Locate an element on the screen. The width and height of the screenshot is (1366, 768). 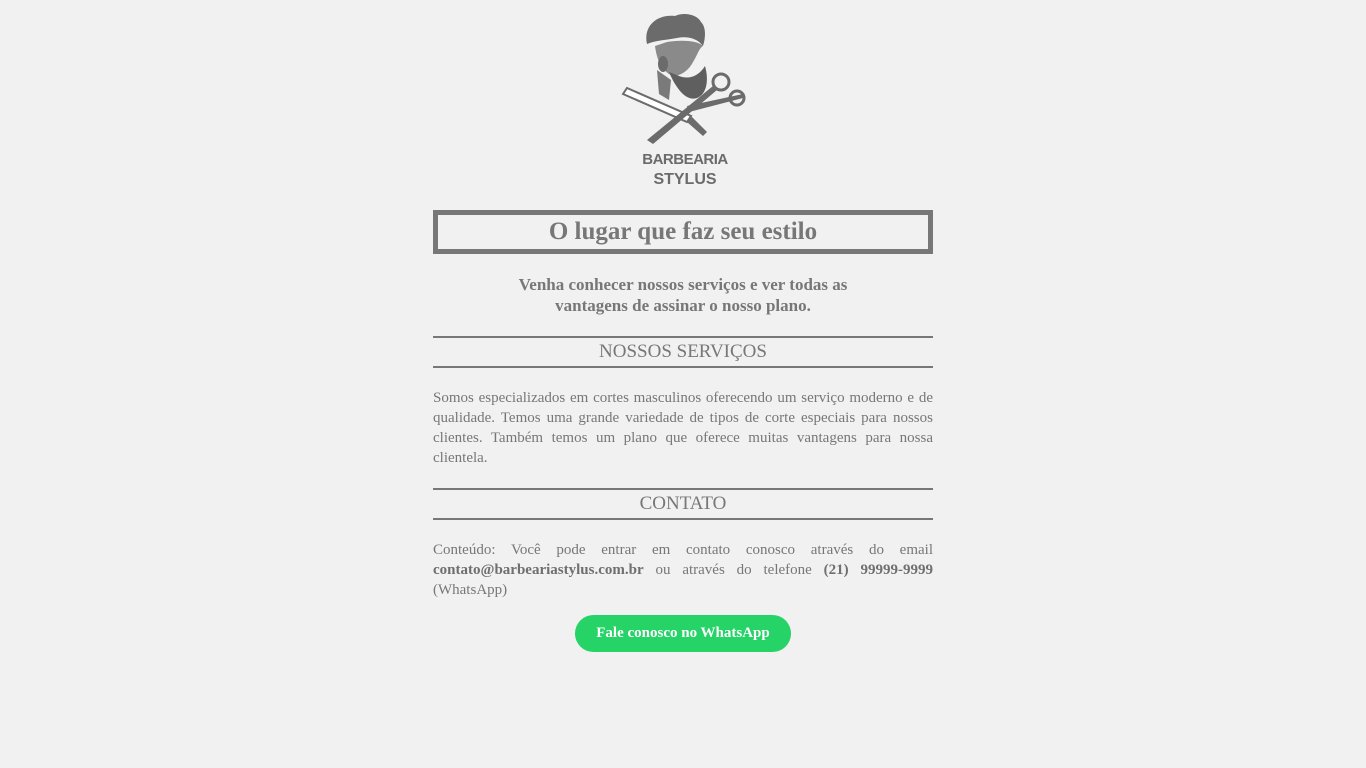
services-title: NOSSOS SERVIÇOS is located at coordinates (683, 351).